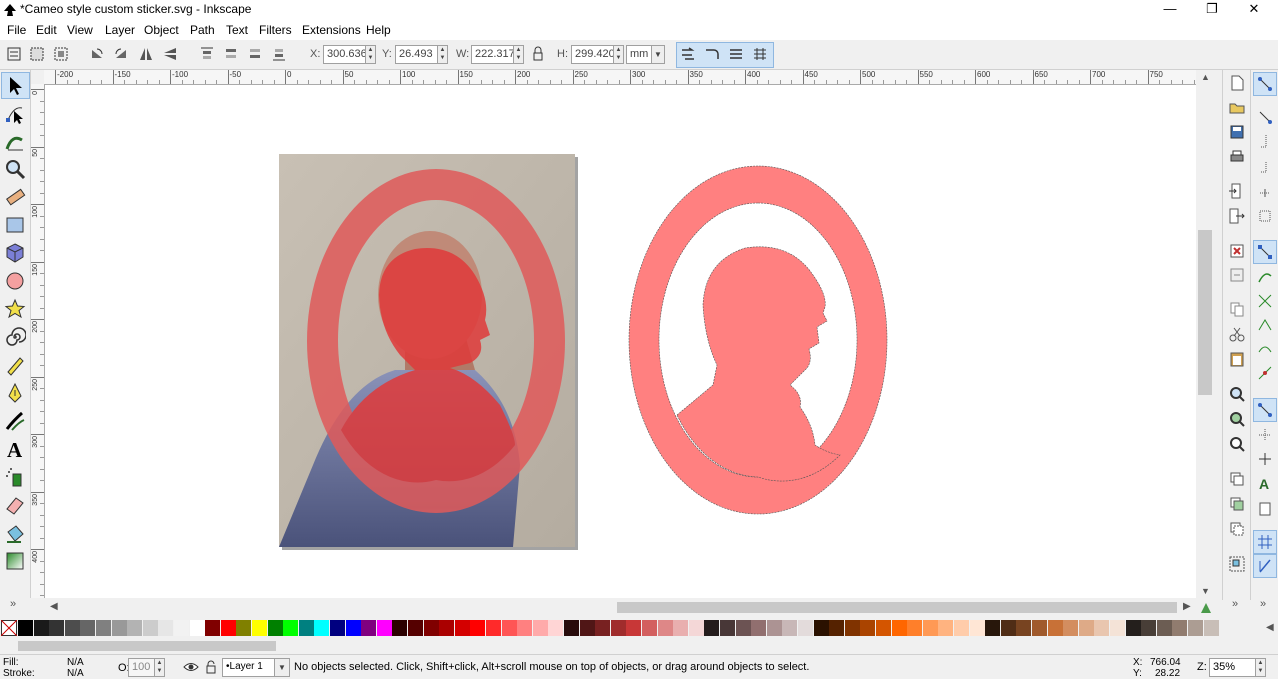 The width and height of the screenshot is (1278, 679). What do you see at coordinates (1265, 301) in the screenshot?
I see `snap-intersection-icon` at bounding box center [1265, 301].